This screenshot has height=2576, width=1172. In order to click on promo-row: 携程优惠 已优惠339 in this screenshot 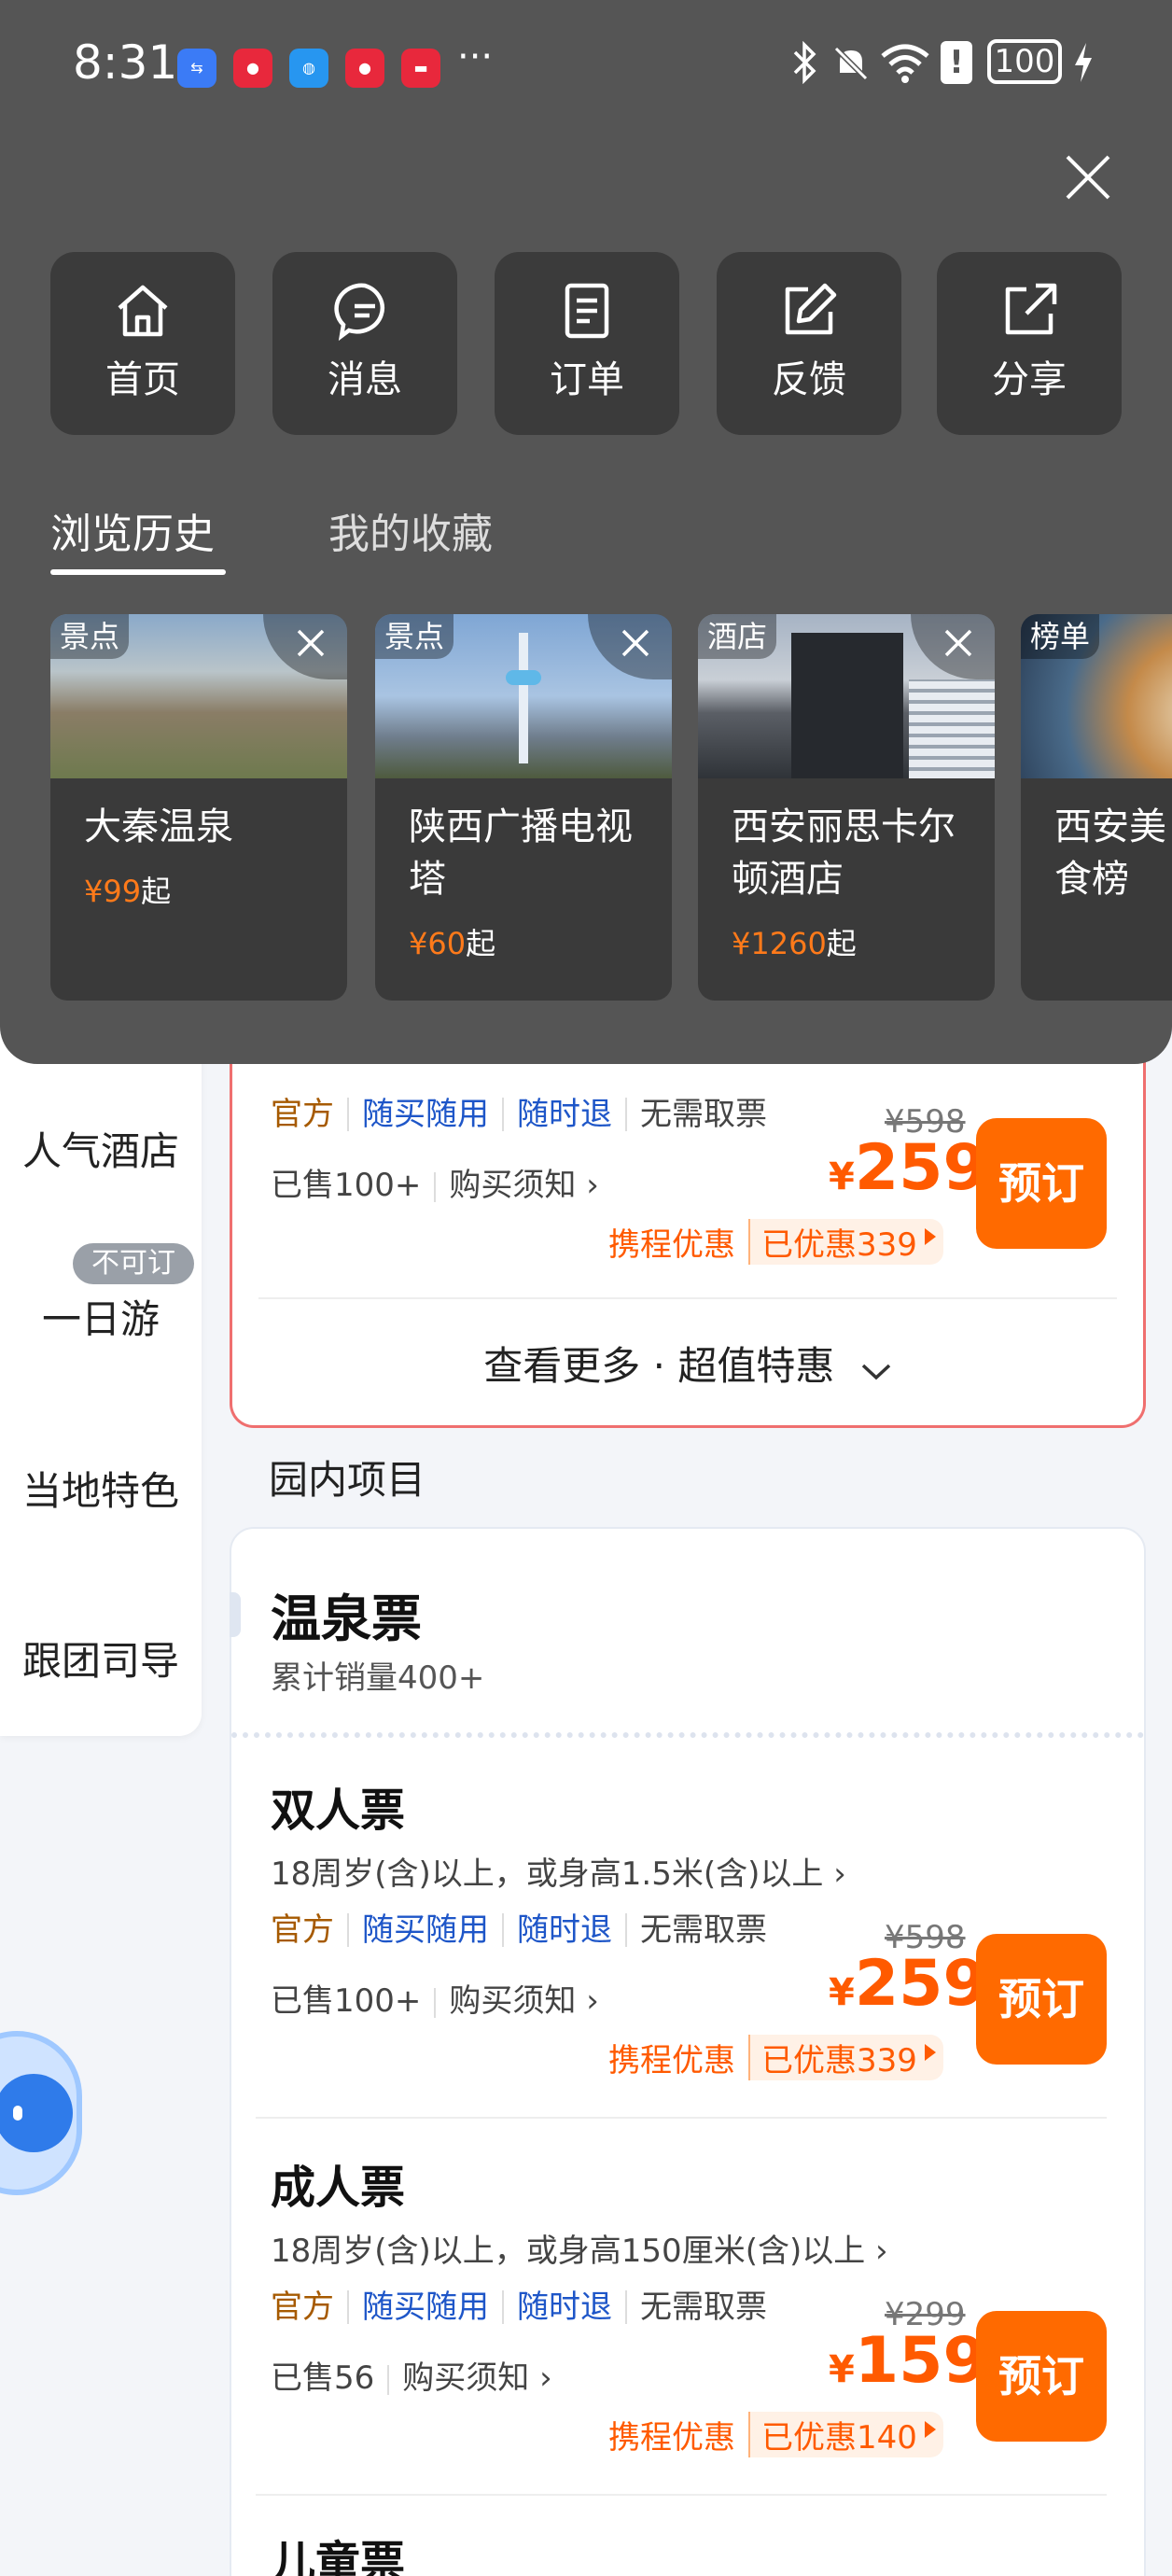, I will do `click(775, 2057)`.